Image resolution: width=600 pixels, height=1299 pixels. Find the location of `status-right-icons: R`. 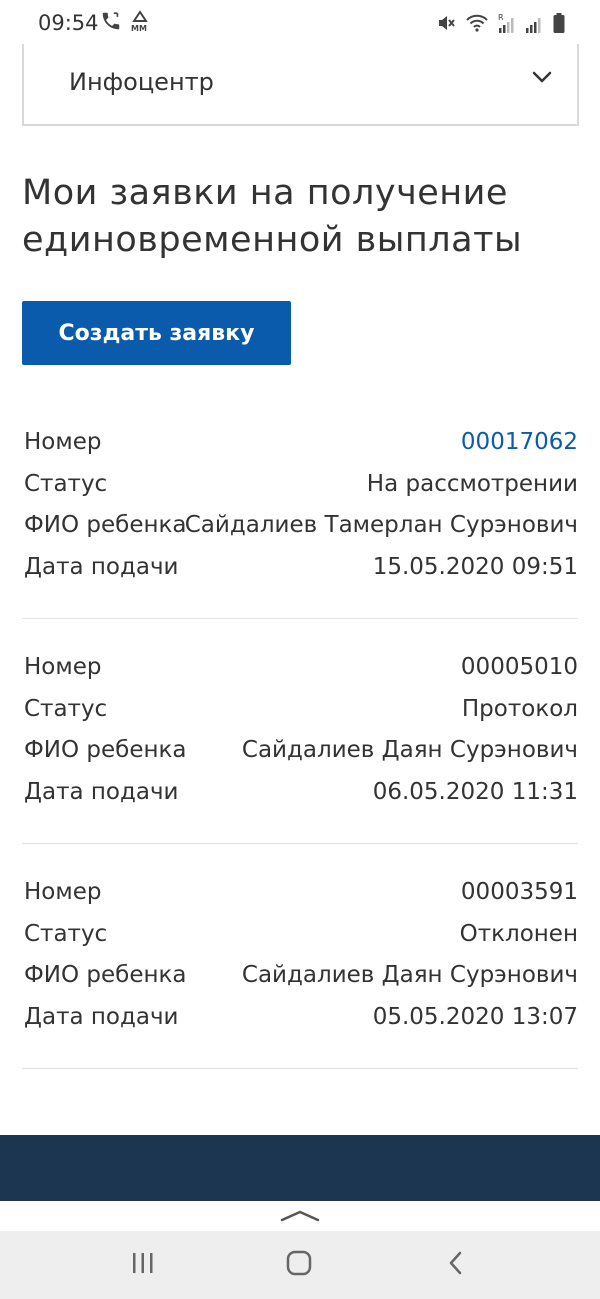

status-right-icons: R is located at coordinates (501, 23).